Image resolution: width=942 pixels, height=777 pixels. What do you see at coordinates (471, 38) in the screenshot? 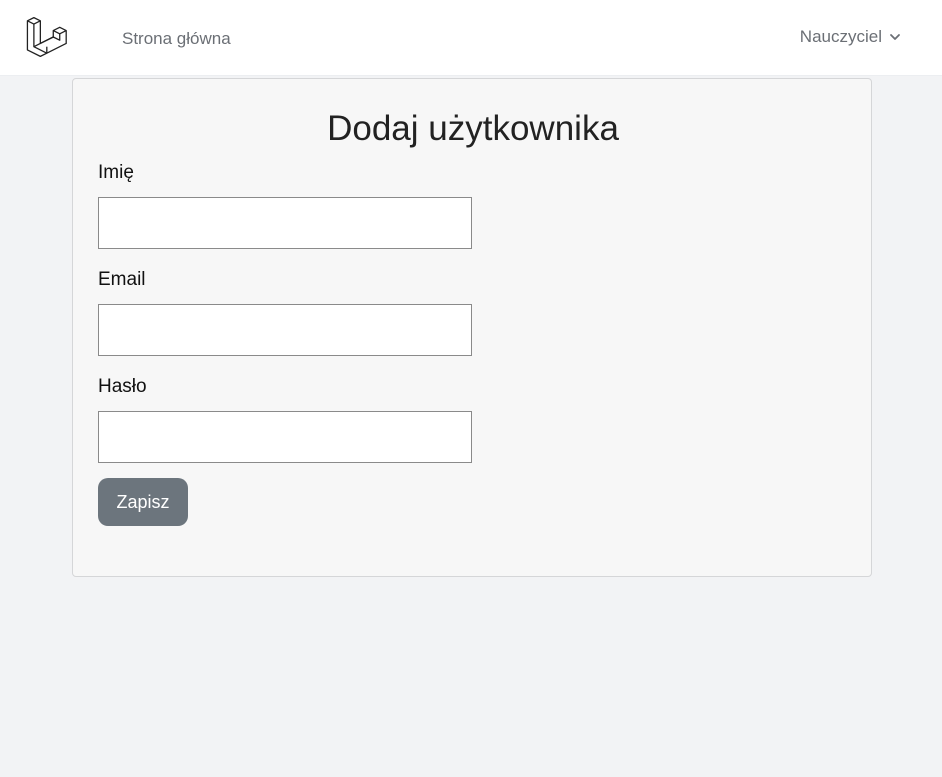
I see `top-navbar: Strona główna Nauczyciel` at bounding box center [471, 38].